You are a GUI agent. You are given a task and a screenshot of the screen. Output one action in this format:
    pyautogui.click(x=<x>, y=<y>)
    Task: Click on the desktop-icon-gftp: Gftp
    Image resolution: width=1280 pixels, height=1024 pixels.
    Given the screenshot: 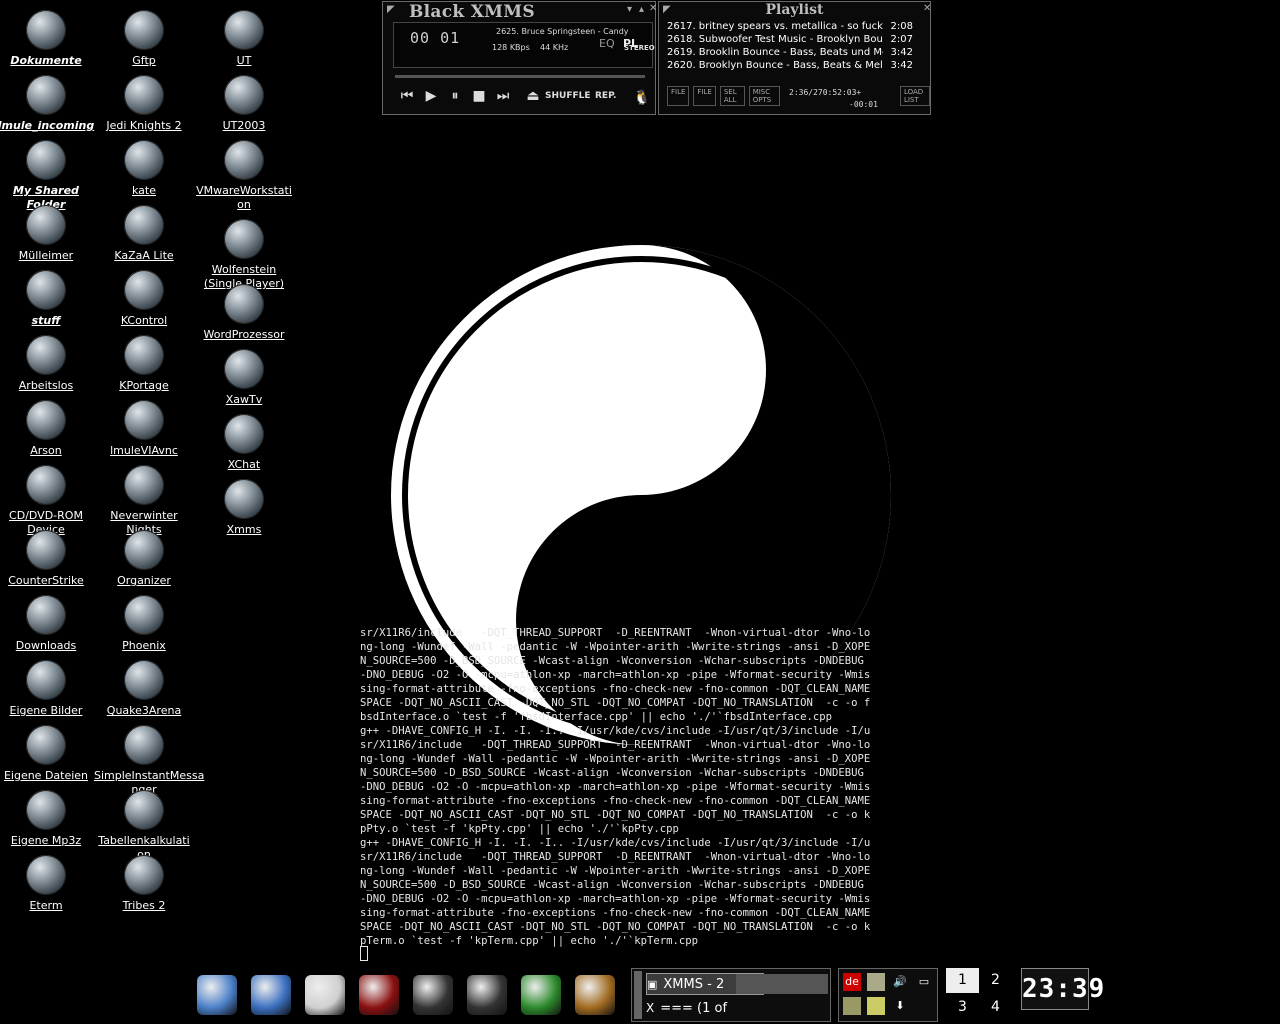 What is the action you would take?
    pyautogui.click(x=144, y=39)
    